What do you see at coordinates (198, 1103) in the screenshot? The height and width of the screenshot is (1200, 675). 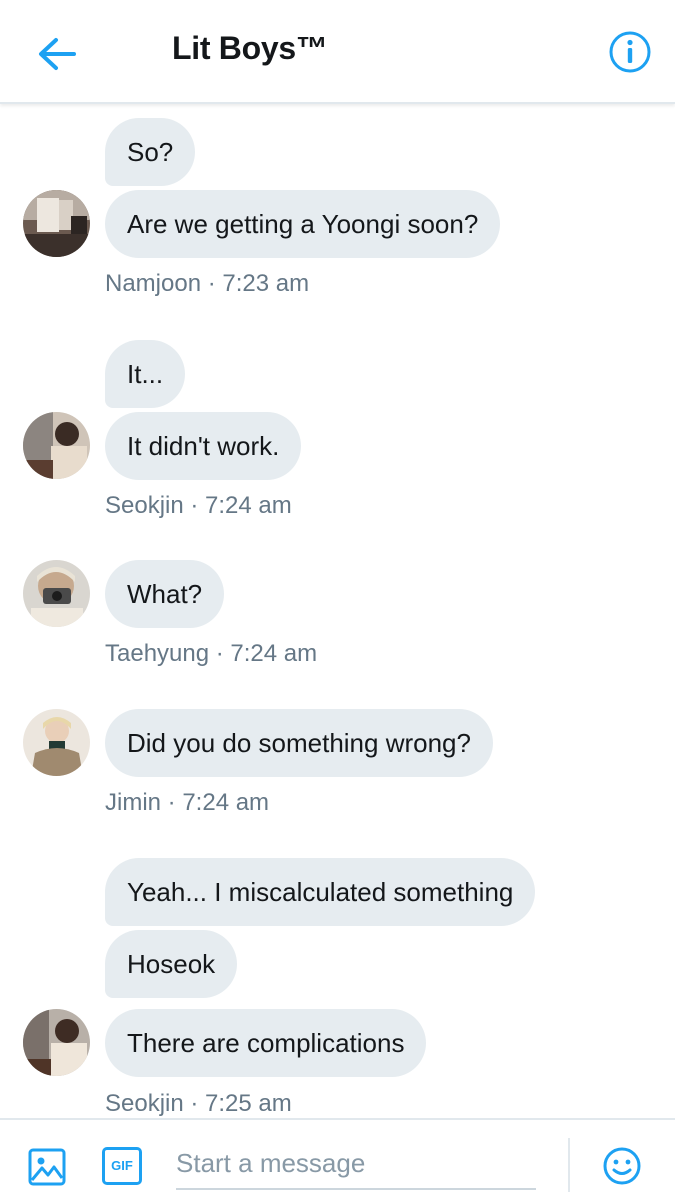 I see `message-meta: Seokjin · 7:25 am` at bounding box center [198, 1103].